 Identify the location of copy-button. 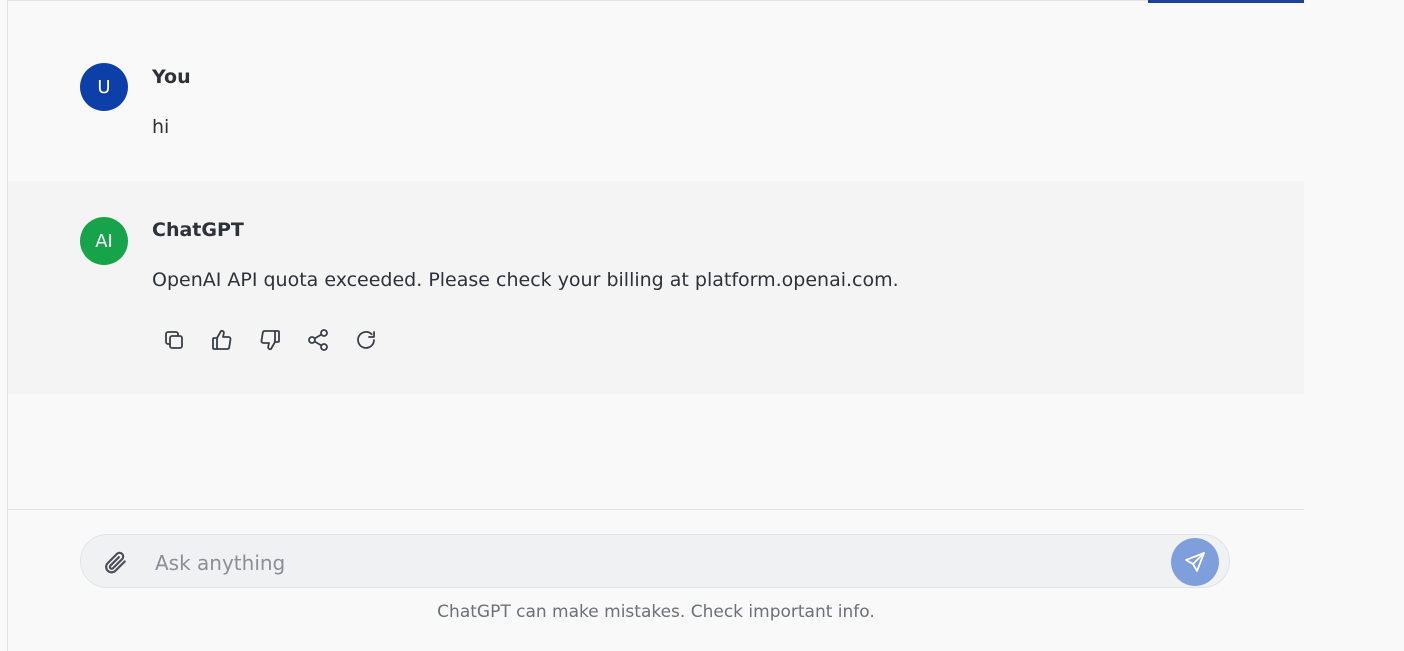
(174, 340).